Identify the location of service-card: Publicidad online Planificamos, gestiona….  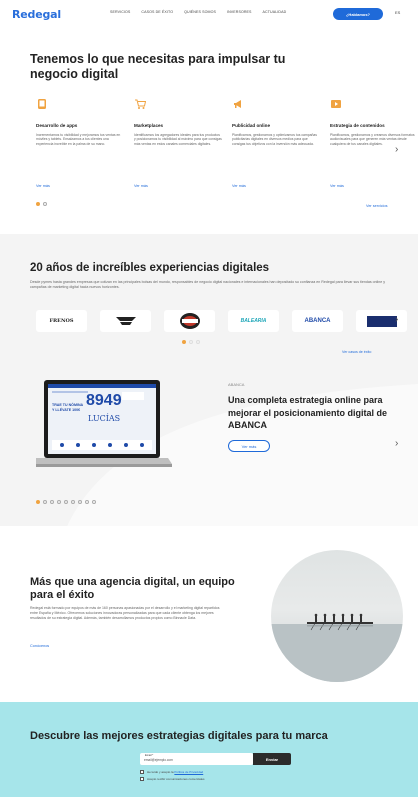
(281, 122).